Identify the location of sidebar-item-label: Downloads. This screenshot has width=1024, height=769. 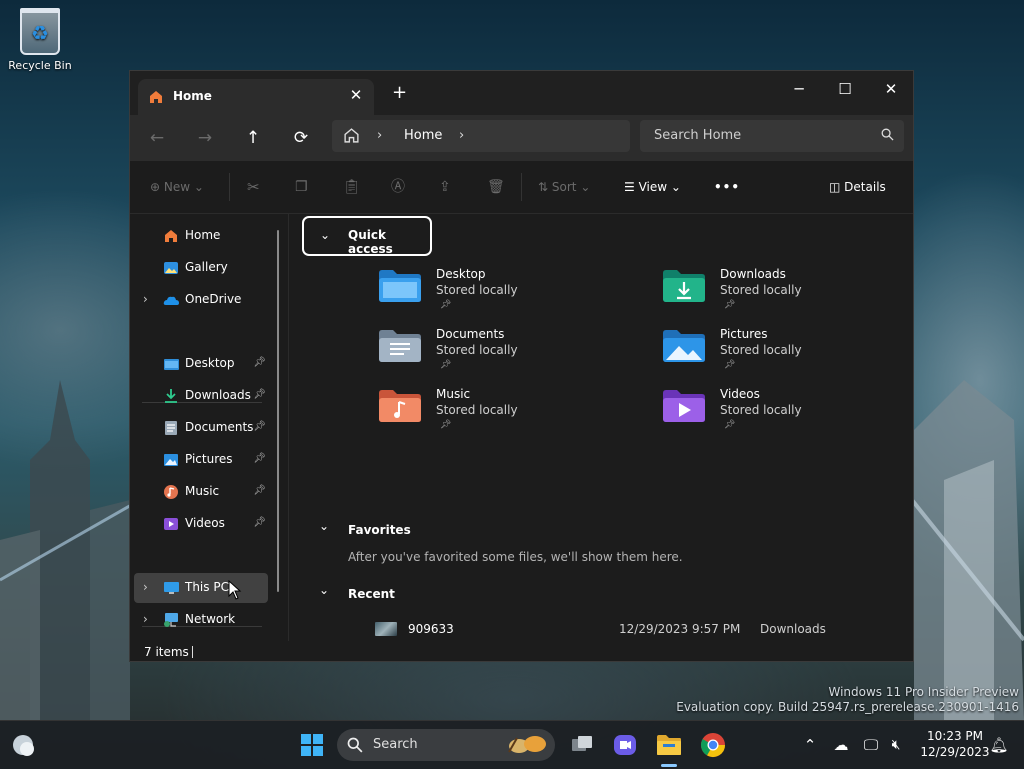
(218, 395).